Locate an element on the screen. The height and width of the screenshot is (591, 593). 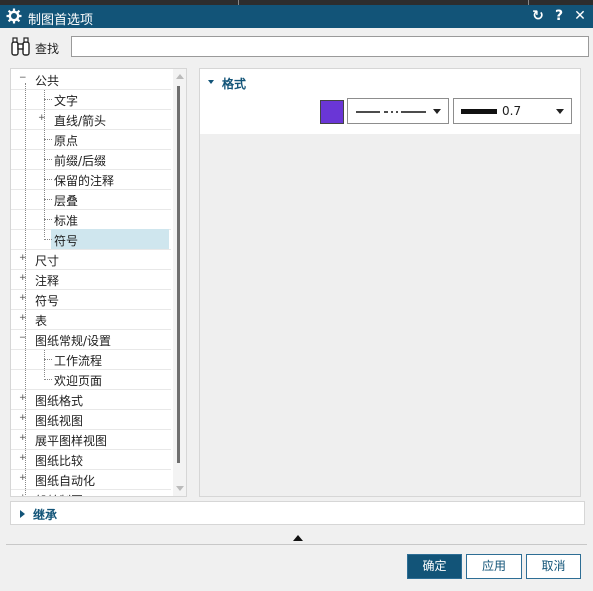
tree-item: + 船舶制图 is located at coordinates (91, 493).